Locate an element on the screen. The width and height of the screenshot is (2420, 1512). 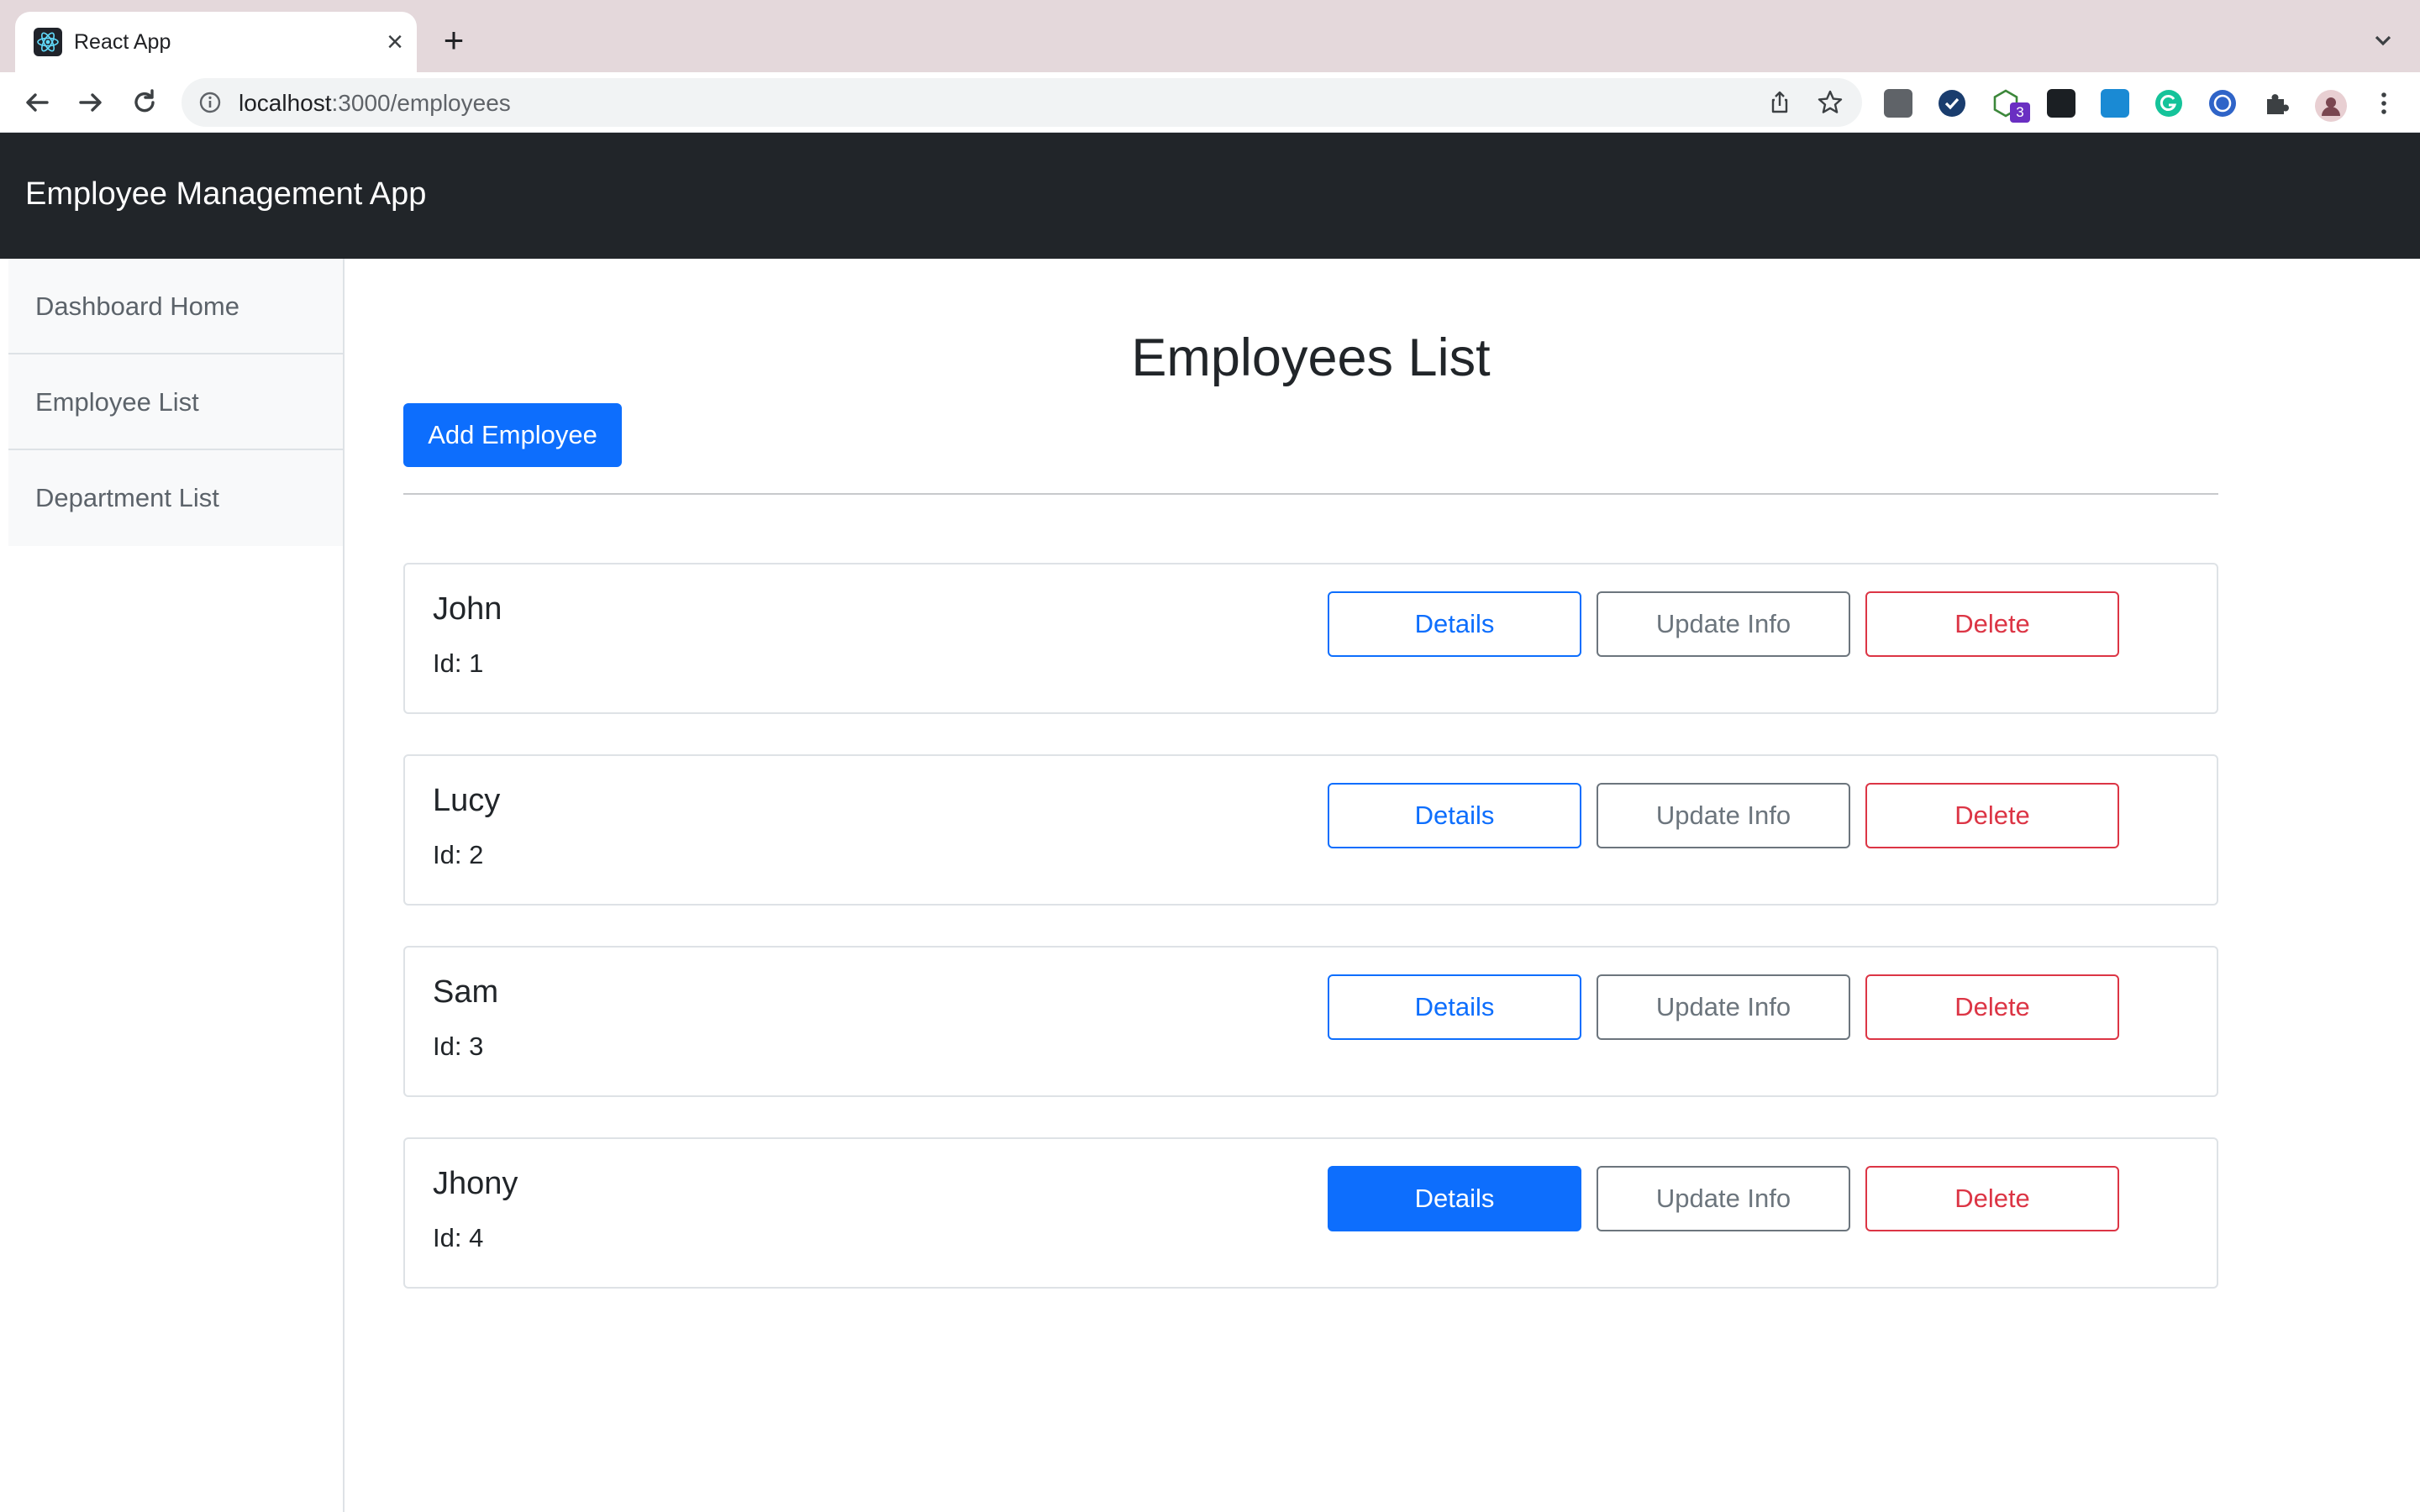
react-favicon-icon is located at coordinates (48, 42).